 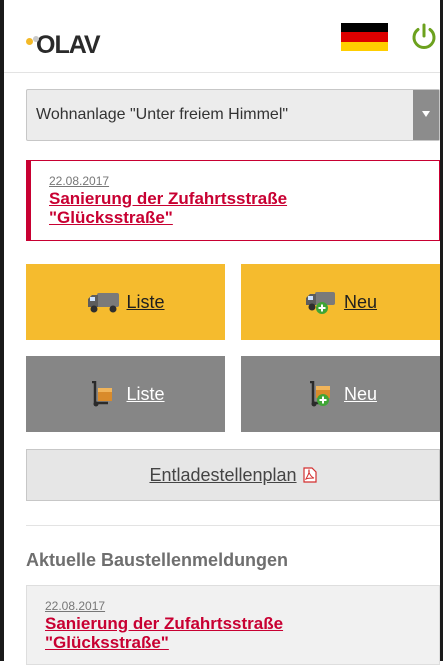 What do you see at coordinates (104, 303) in the screenshot?
I see `truck-icon` at bounding box center [104, 303].